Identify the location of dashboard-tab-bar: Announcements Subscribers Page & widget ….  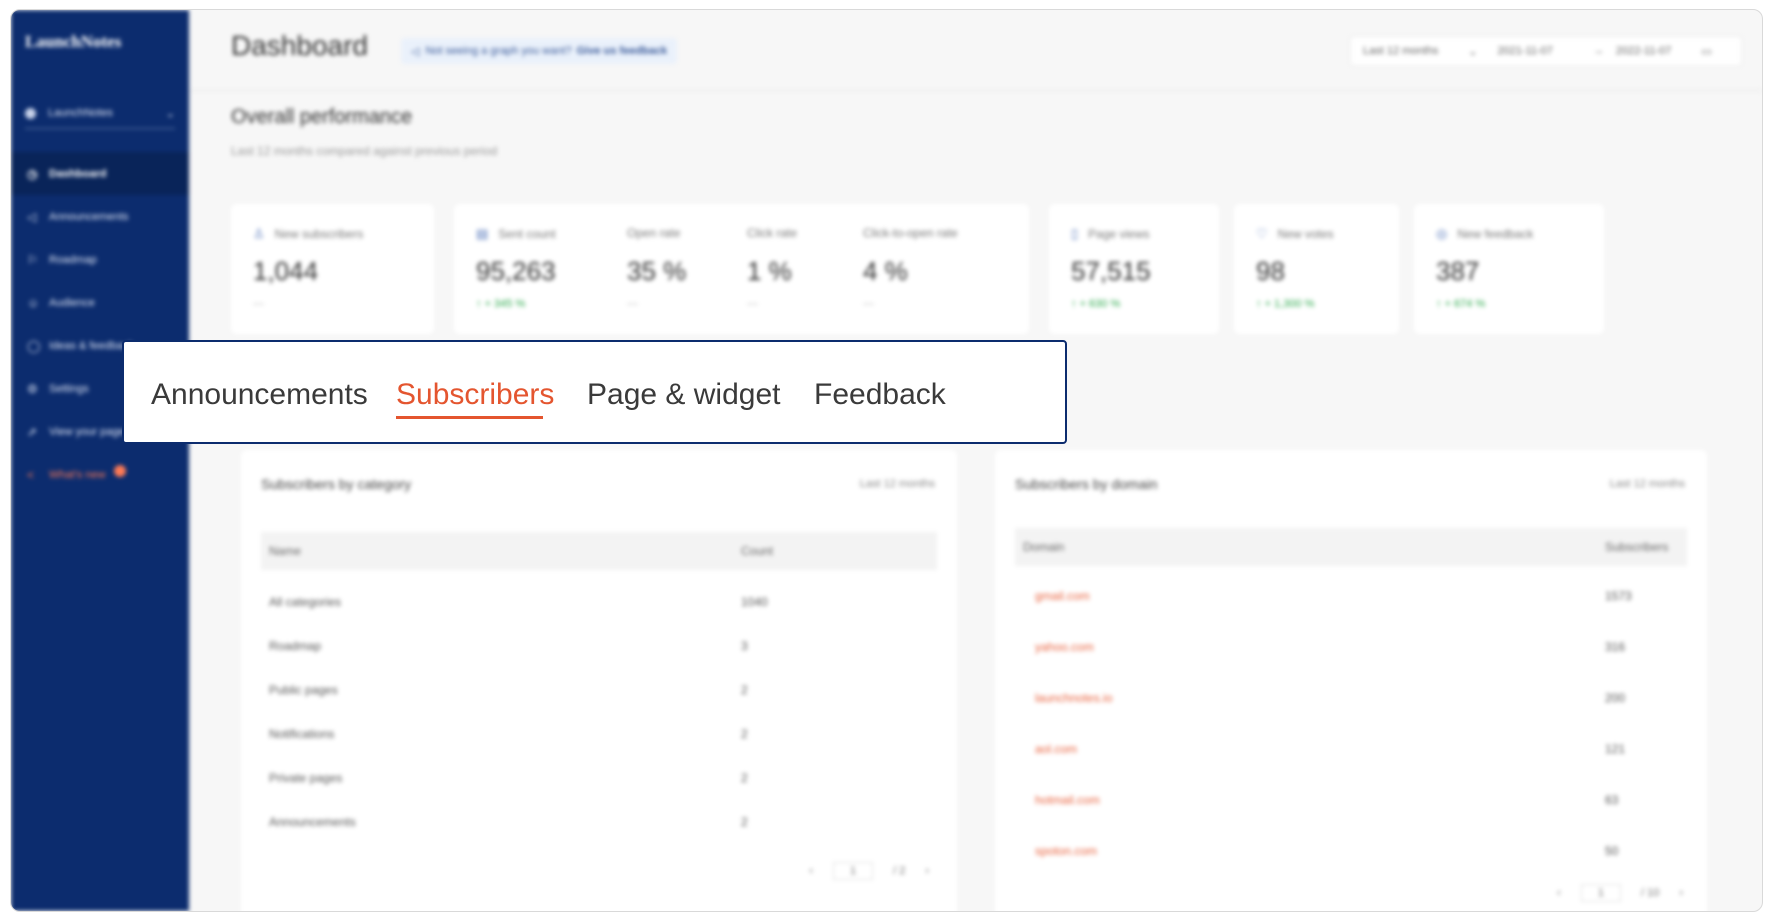
(594, 392).